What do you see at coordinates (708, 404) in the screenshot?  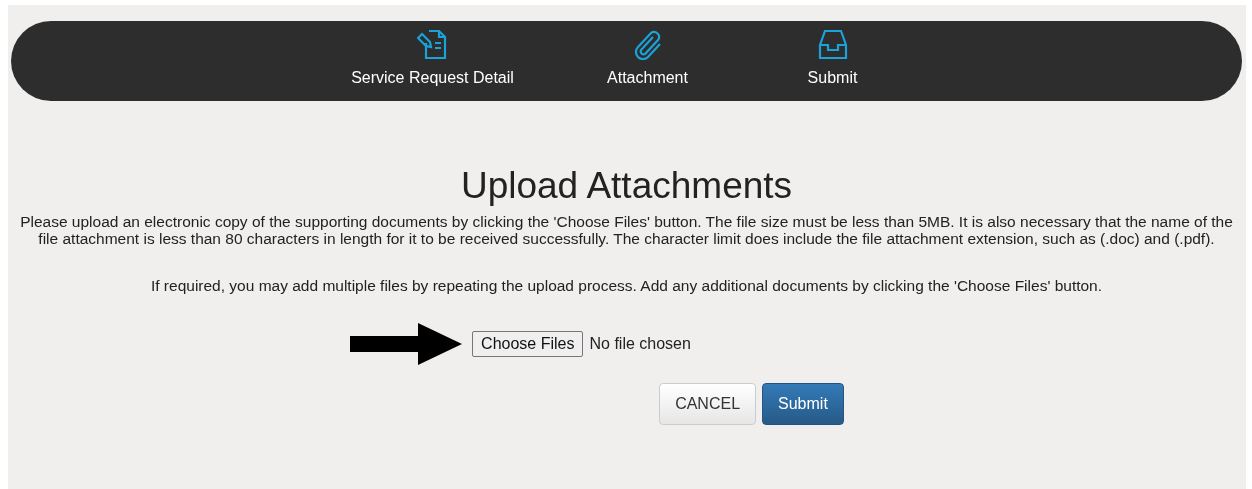 I see `cancel-button: CANCEL` at bounding box center [708, 404].